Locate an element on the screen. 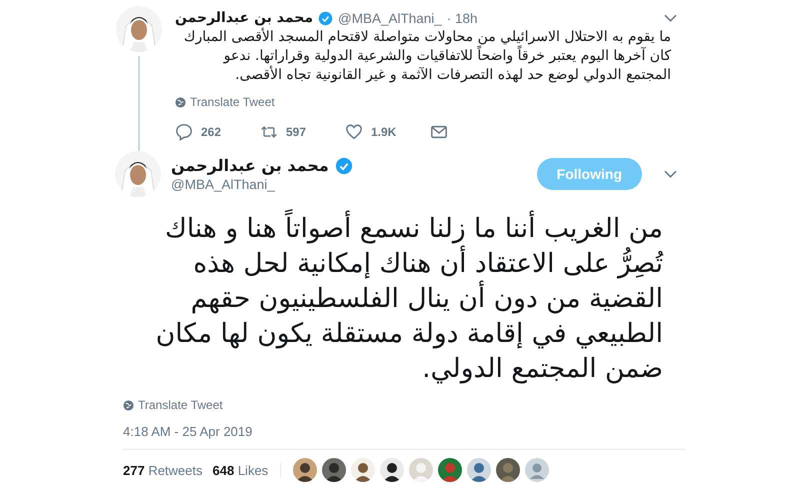 Image resolution: width=800 pixels, height=500 pixels. default-avatar-icon is located at coordinates (537, 470).